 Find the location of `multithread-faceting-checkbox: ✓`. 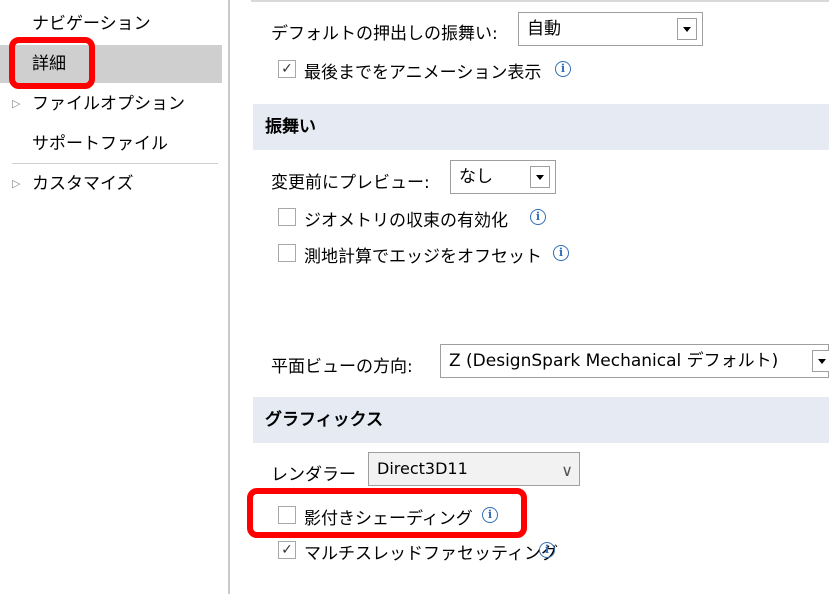

multithread-faceting-checkbox: ✓ is located at coordinates (287, 550).